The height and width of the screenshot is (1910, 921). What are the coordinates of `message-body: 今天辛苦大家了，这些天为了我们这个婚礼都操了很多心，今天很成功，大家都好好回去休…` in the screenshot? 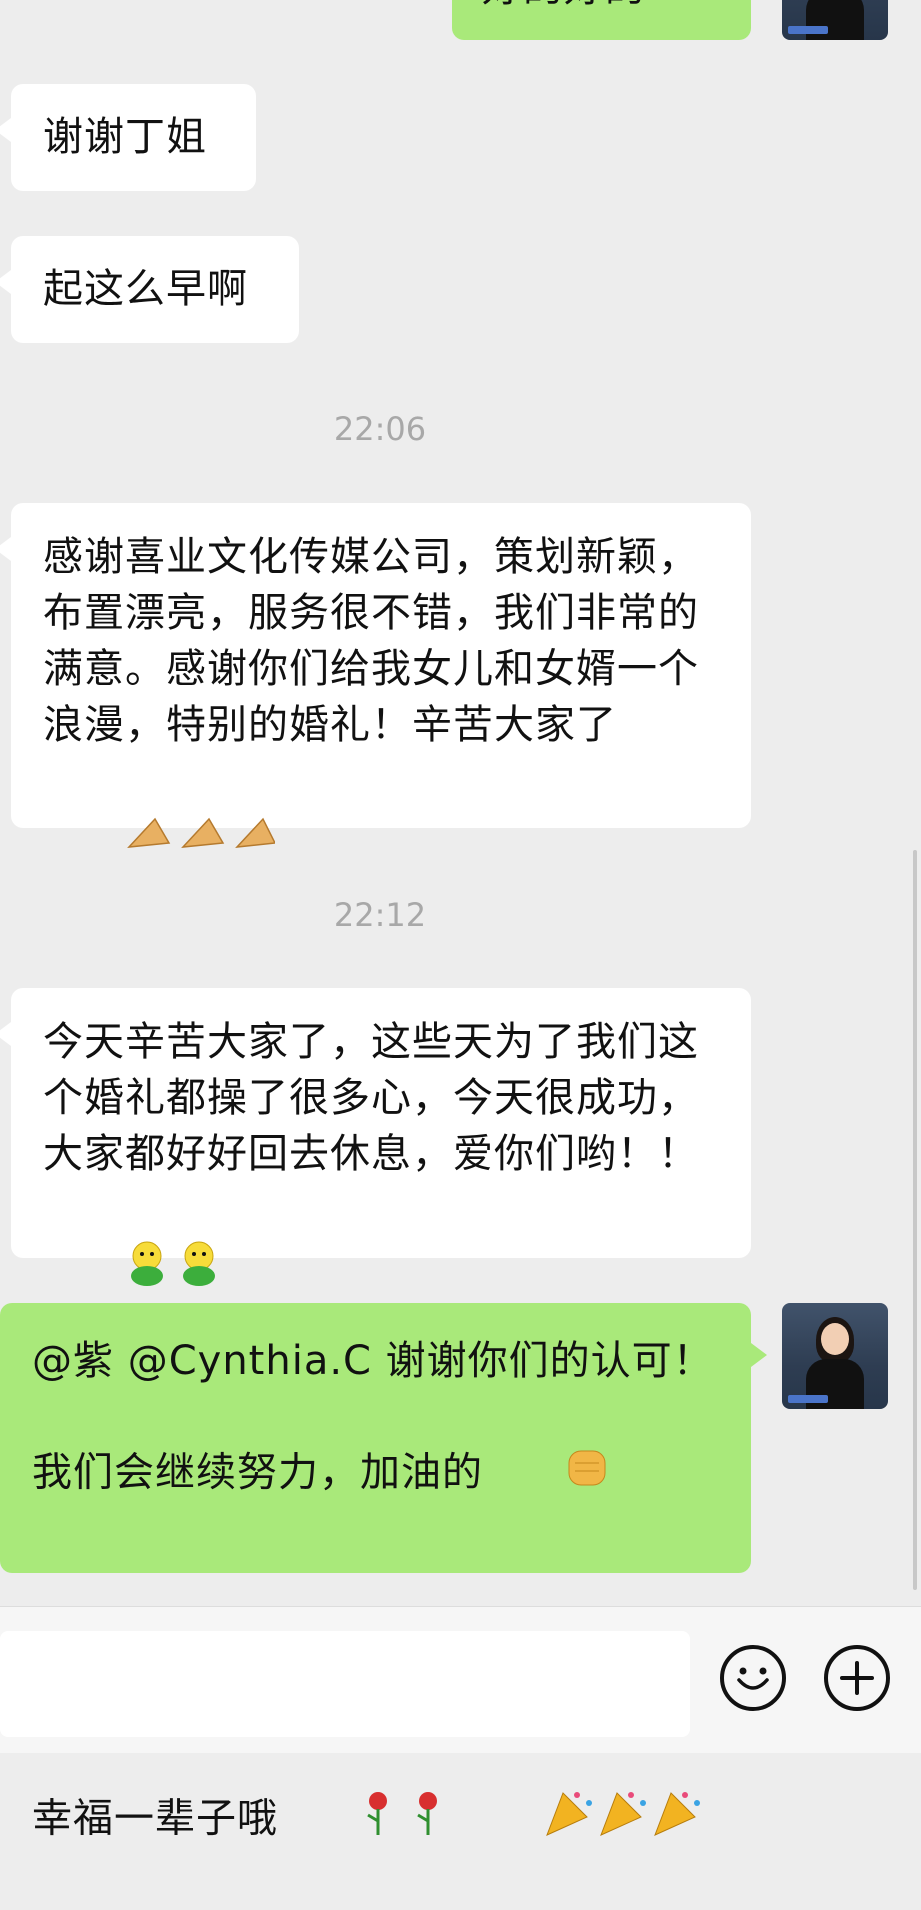 It's located at (371, 1098).